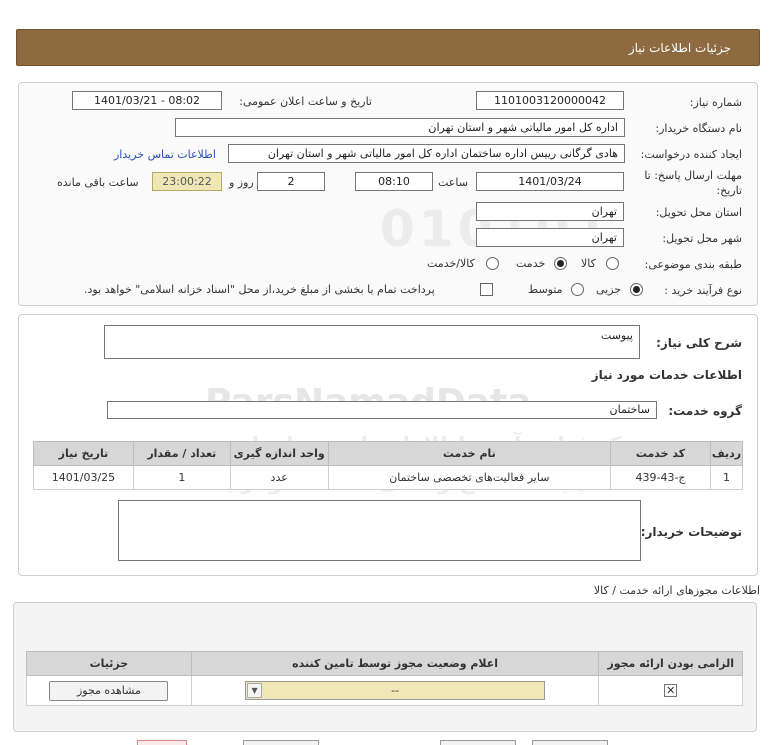  I want to click on requester-label: ایجاد کننده درخواست:, so click(691, 154).